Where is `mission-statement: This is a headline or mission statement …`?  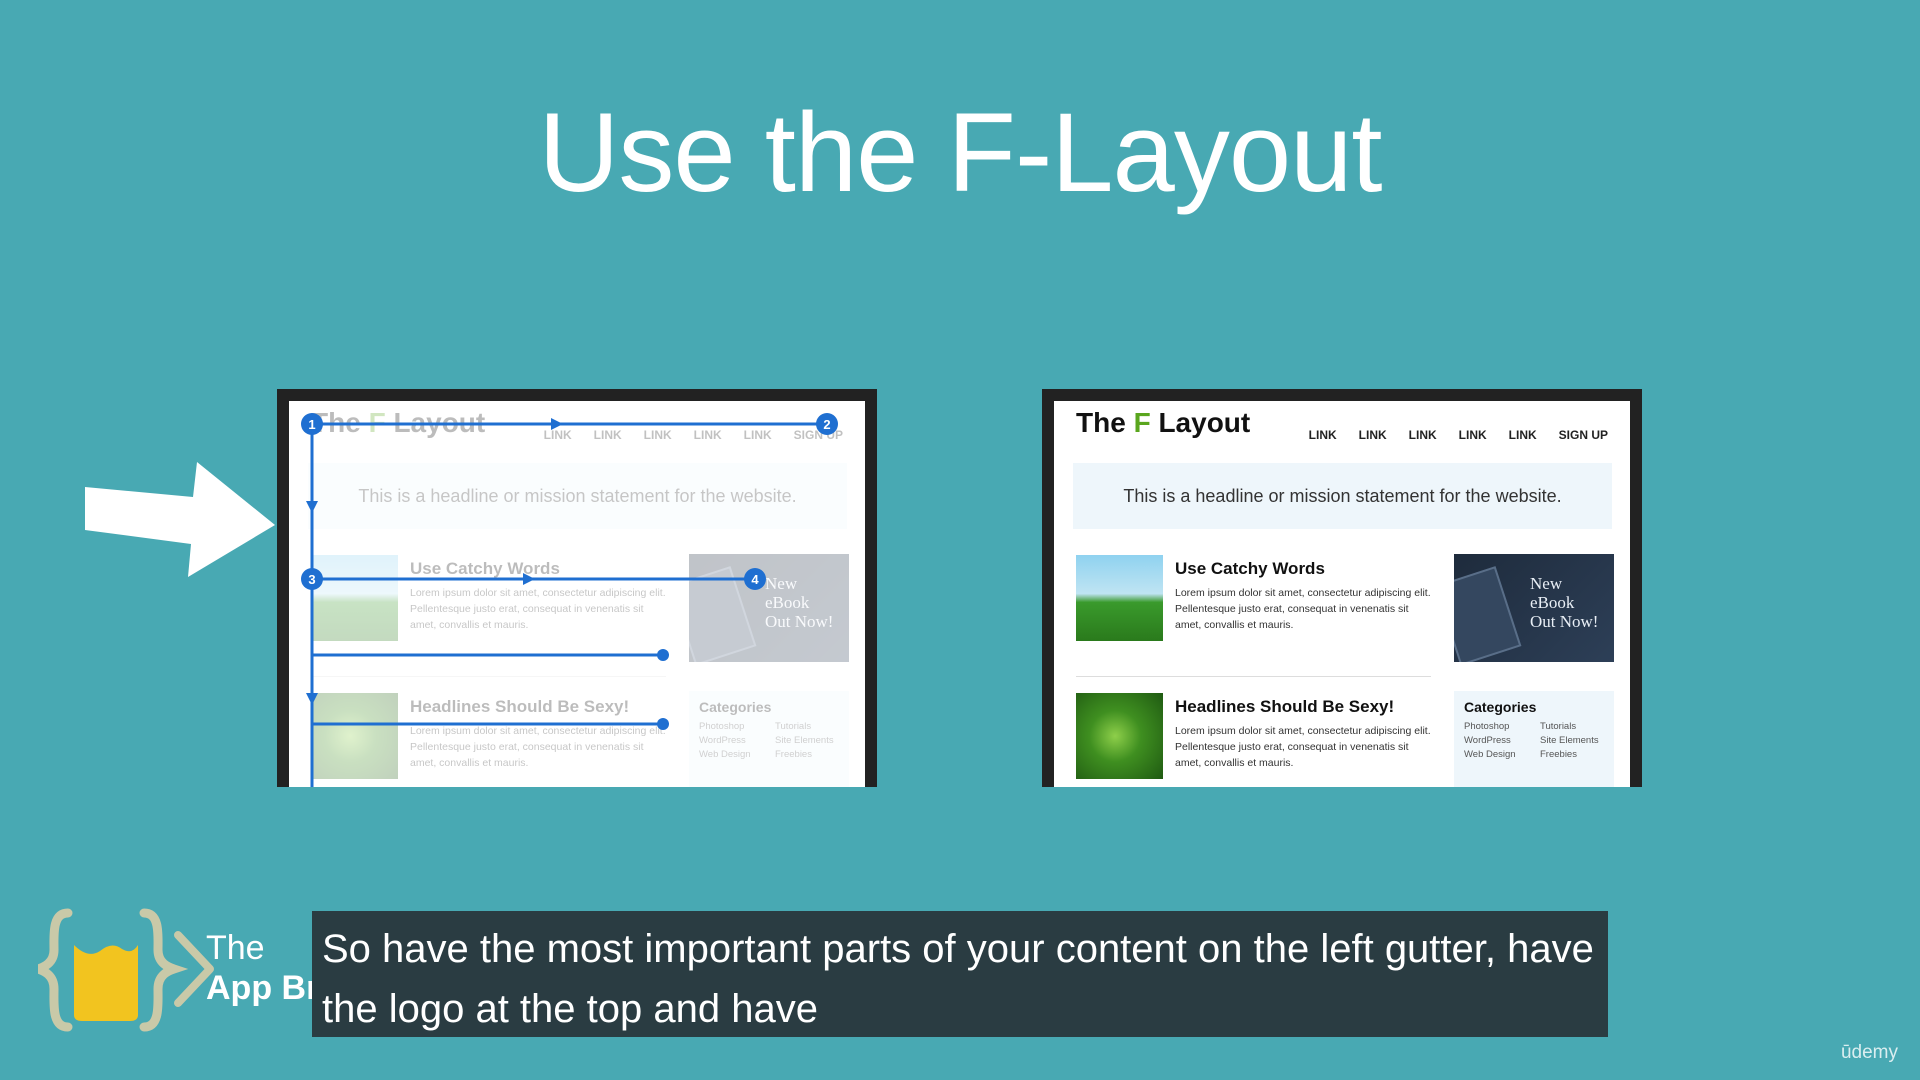
mission-statement: This is a headline or mission statement … is located at coordinates (1342, 496).